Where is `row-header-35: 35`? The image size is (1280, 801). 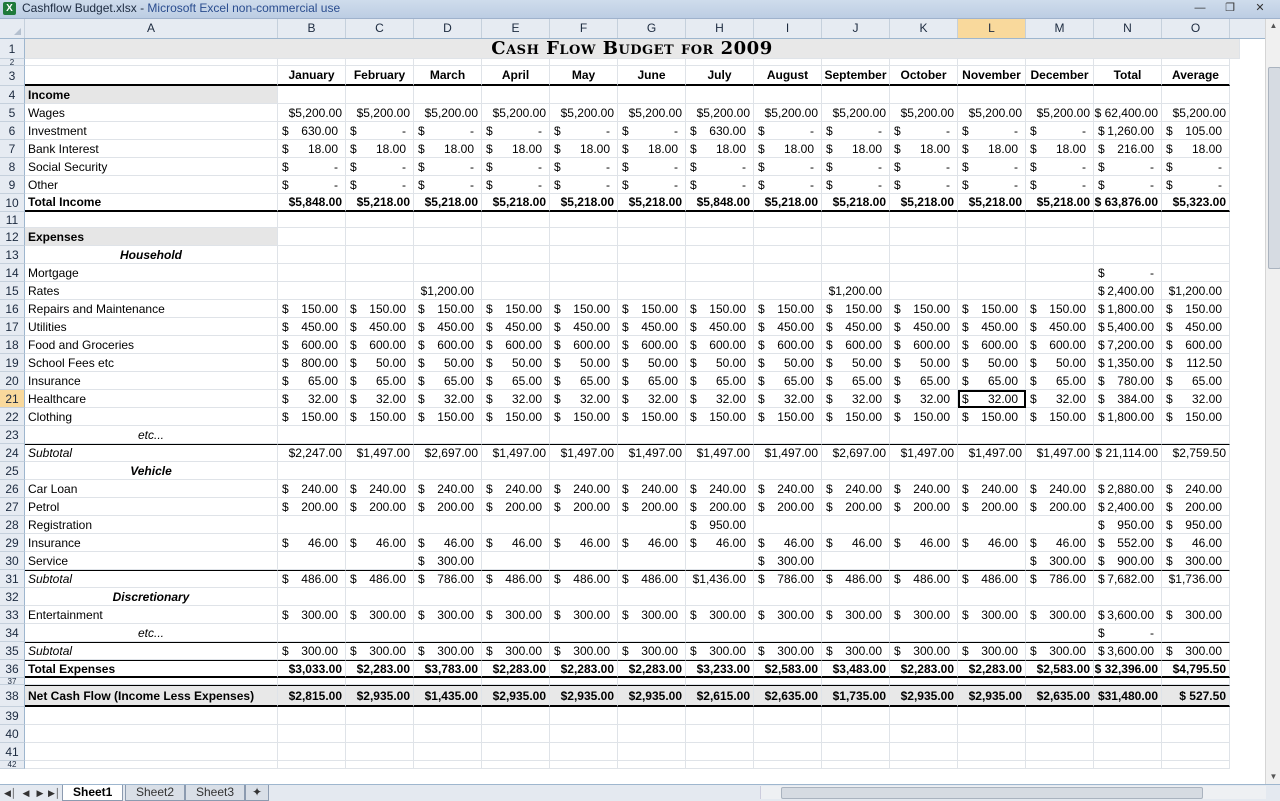
row-header-35: 35 is located at coordinates (12, 651).